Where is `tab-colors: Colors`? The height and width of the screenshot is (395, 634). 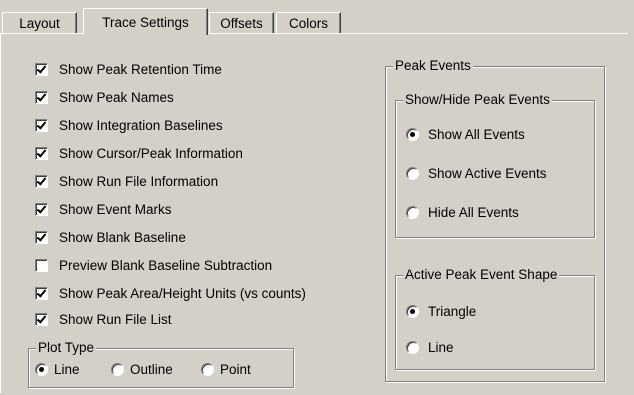 tab-colors: Colors is located at coordinates (308, 22).